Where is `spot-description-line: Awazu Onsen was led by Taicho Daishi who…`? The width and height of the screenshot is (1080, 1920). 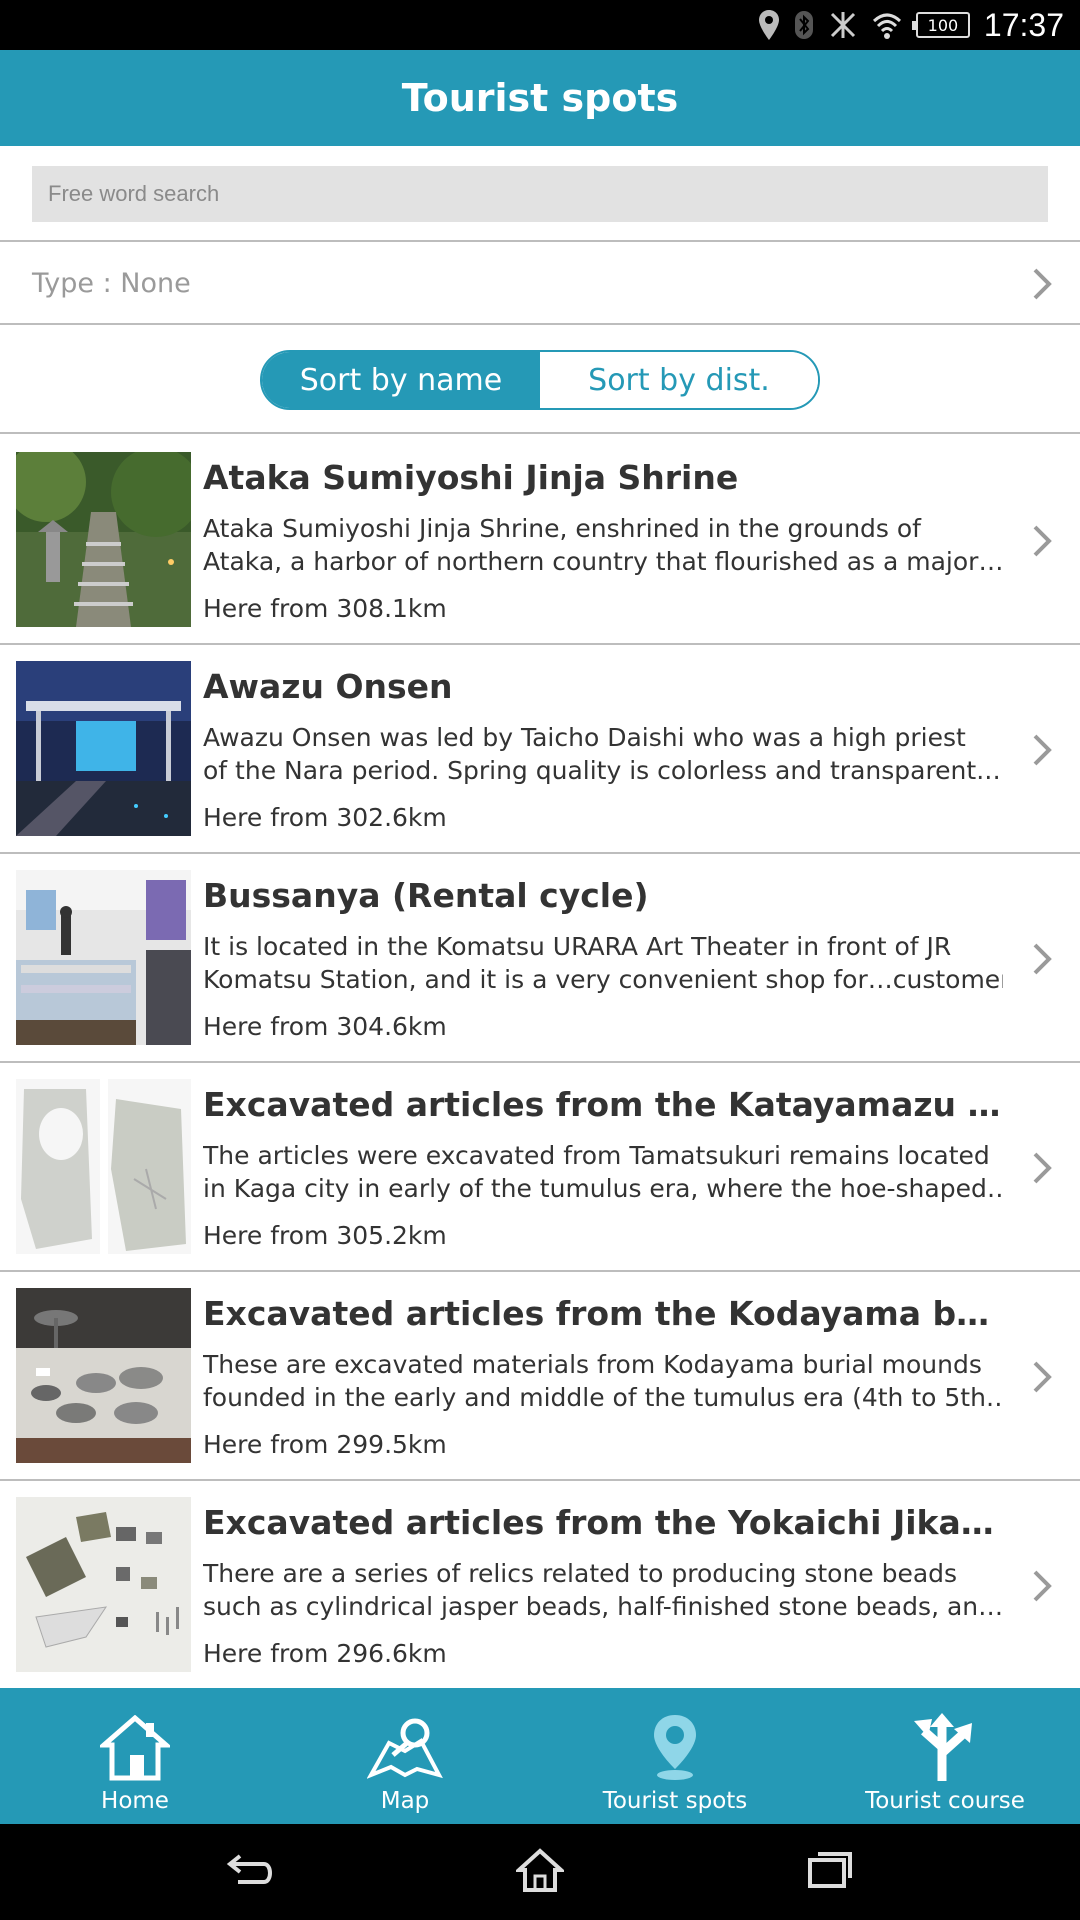
spot-description-line: Awazu Onsen was led by Taicho Daishi who… is located at coordinates (584, 737).